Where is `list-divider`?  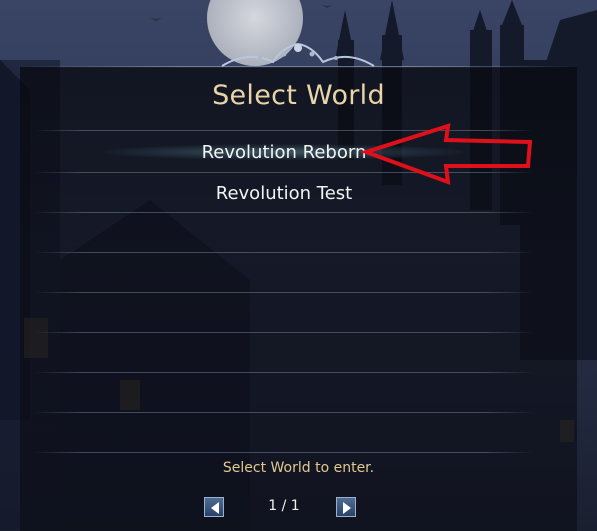
list-divider is located at coordinates (284, 452).